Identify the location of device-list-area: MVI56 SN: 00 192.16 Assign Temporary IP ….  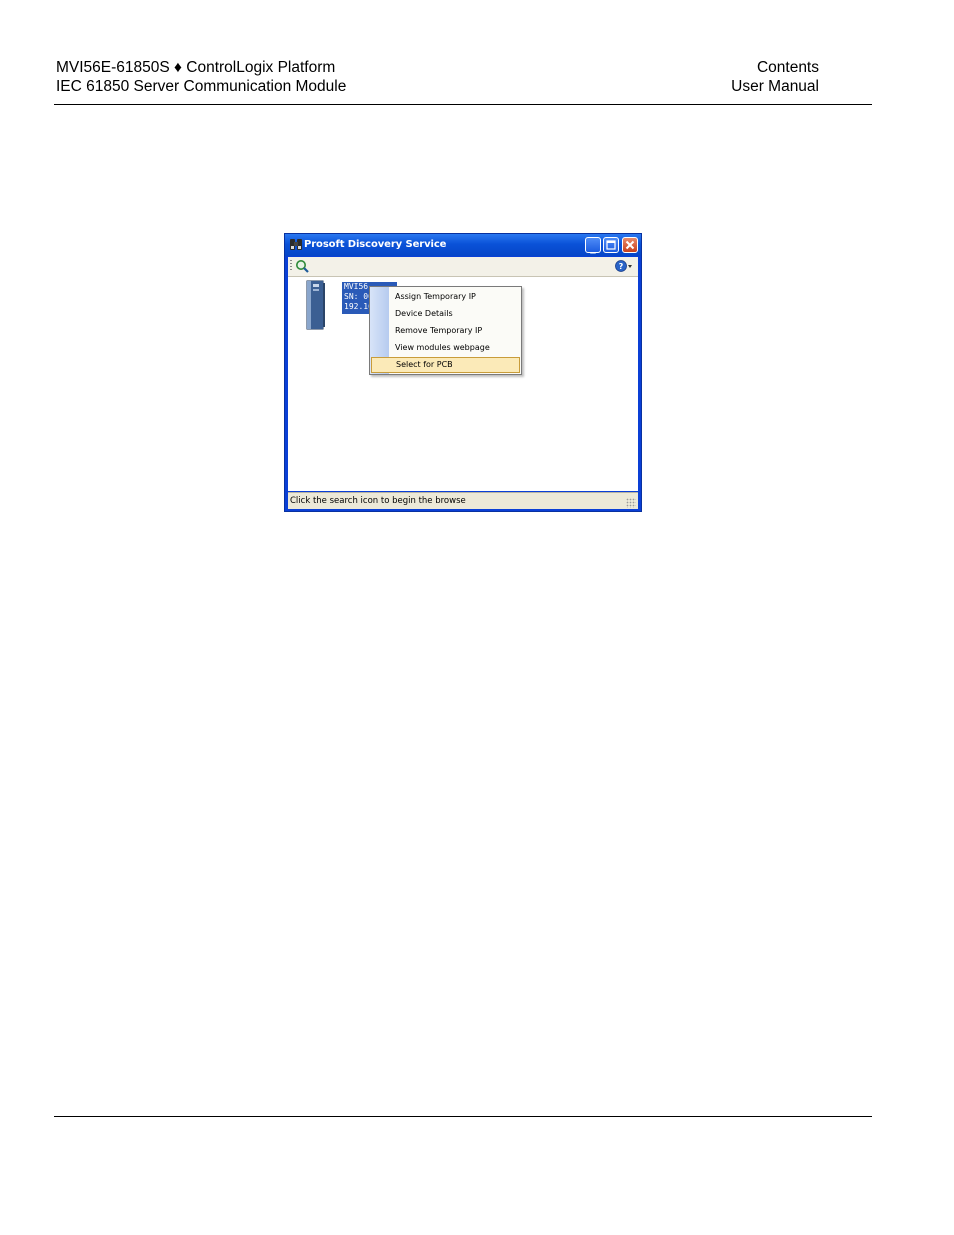
(463, 384).